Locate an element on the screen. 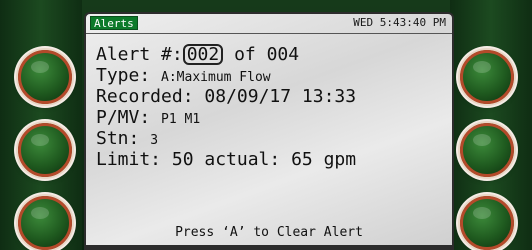 Image resolution: width=532 pixels, height=250 pixels. alert-recorded-row: Recorded: 08/09/17 13:33 is located at coordinates (271, 96).